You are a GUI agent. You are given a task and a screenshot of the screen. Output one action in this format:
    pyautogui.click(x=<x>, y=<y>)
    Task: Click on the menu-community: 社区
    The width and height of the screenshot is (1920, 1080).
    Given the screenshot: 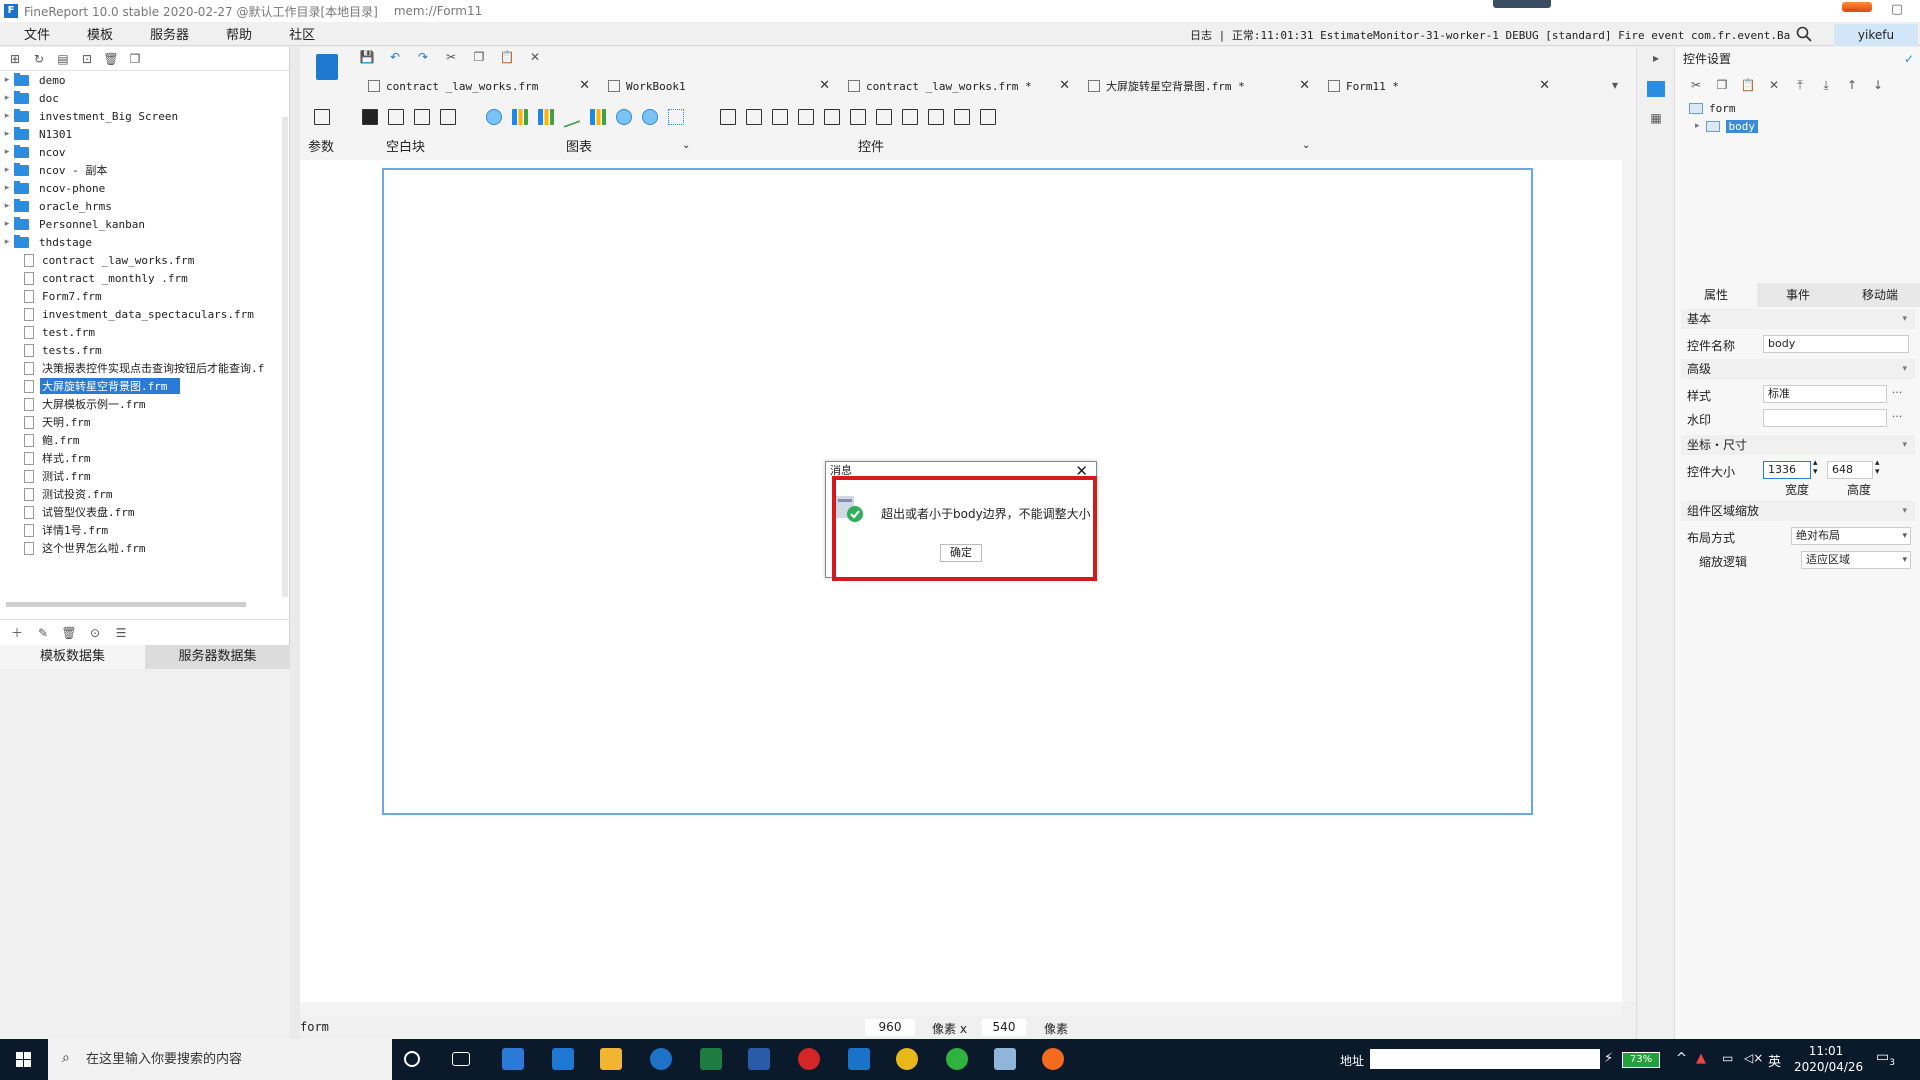 What is the action you would take?
    pyautogui.click(x=296, y=33)
    